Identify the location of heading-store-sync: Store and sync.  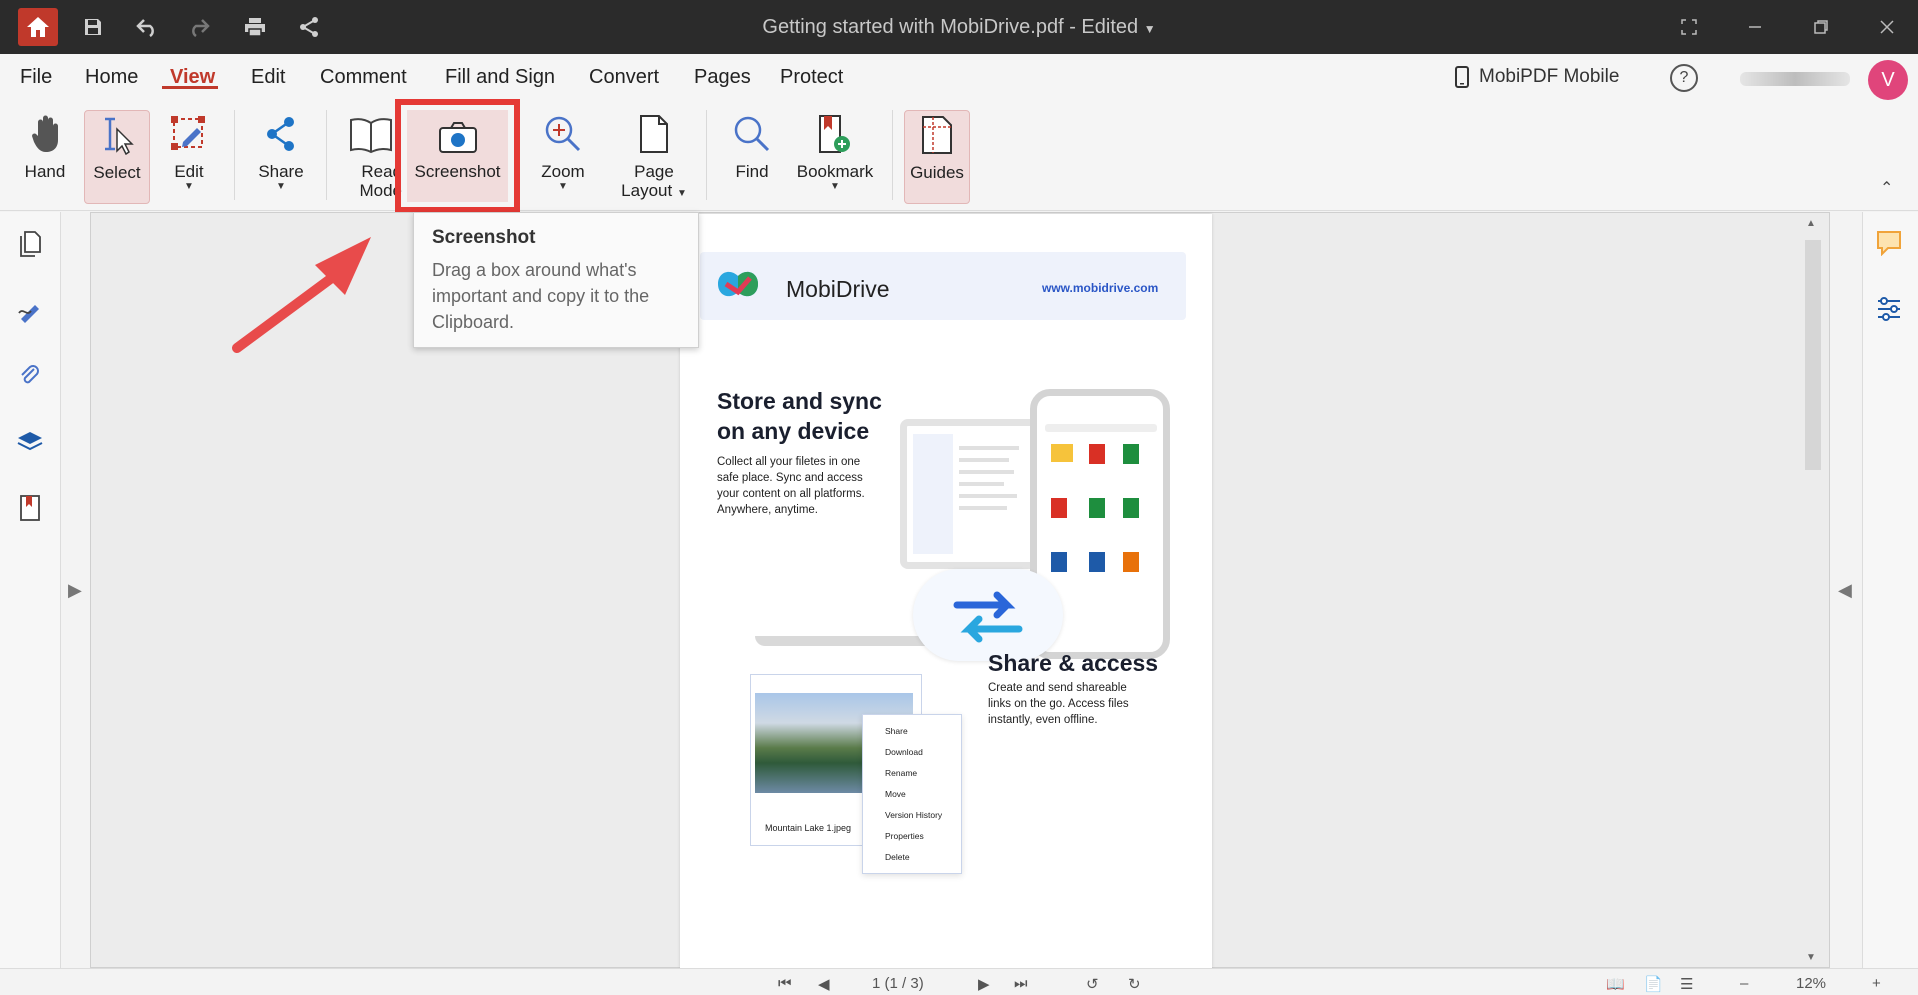
(799, 401).